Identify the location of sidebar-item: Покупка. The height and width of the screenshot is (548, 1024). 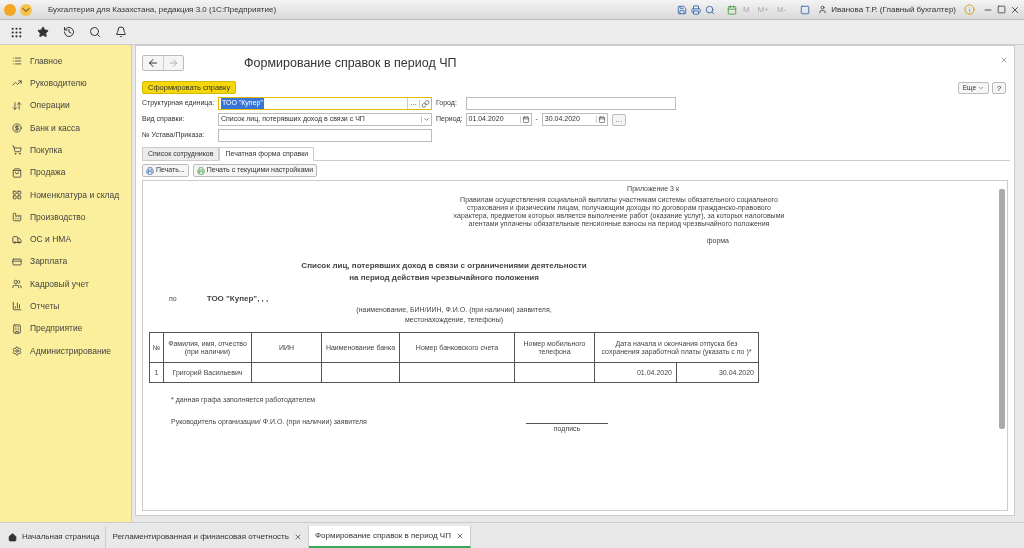
(65, 150).